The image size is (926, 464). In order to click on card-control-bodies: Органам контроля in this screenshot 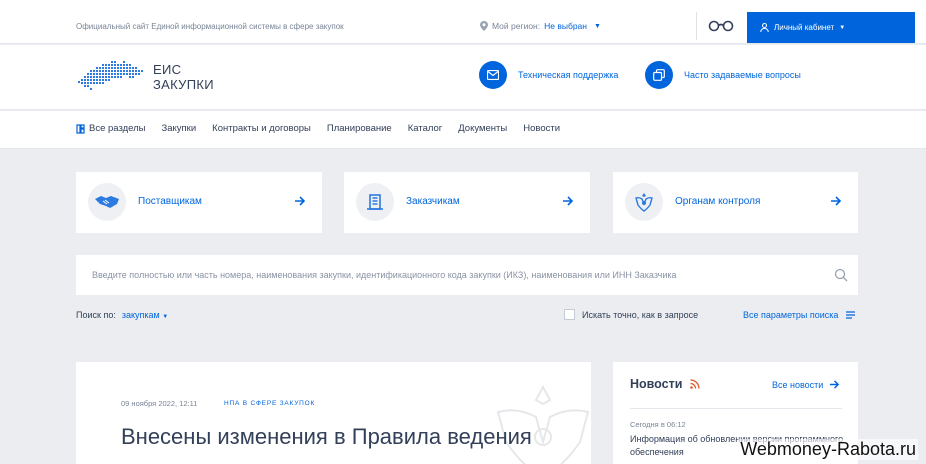, I will do `click(735, 202)`.